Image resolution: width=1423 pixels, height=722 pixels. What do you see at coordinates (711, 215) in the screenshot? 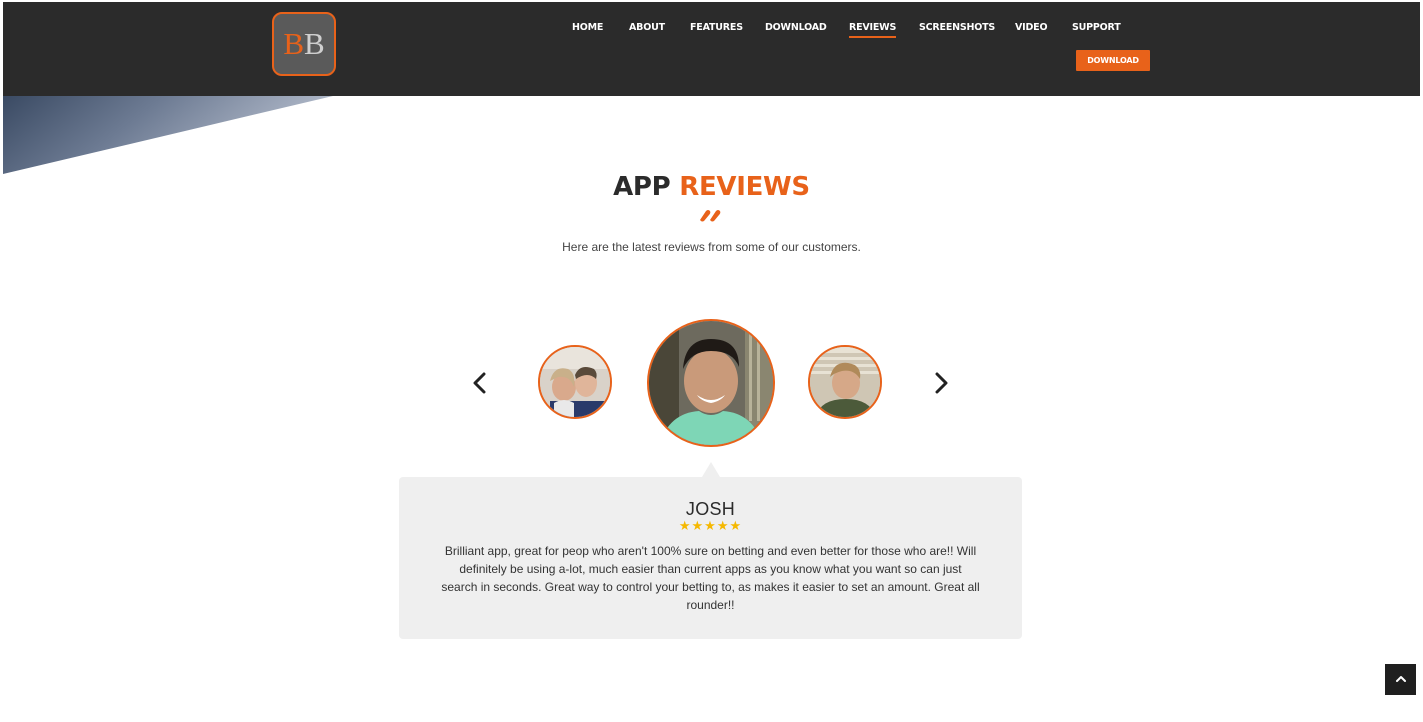
I see `quote-mark-icon` at bounding box center [711, 215].